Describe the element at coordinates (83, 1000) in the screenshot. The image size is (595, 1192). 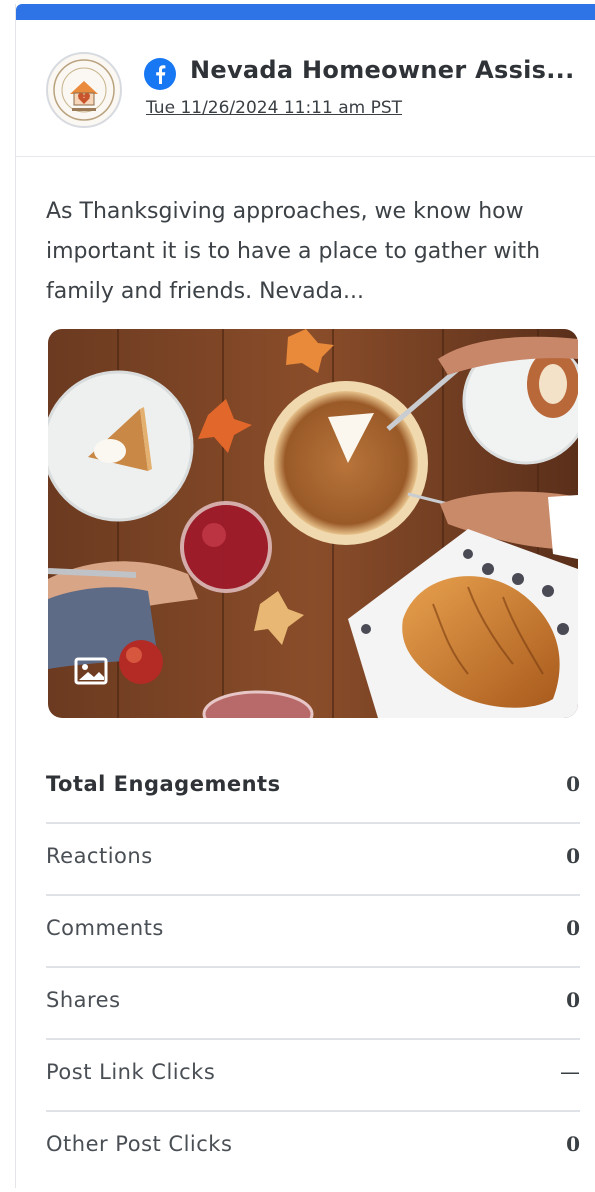
I see `metric-label: Shares` at that location.